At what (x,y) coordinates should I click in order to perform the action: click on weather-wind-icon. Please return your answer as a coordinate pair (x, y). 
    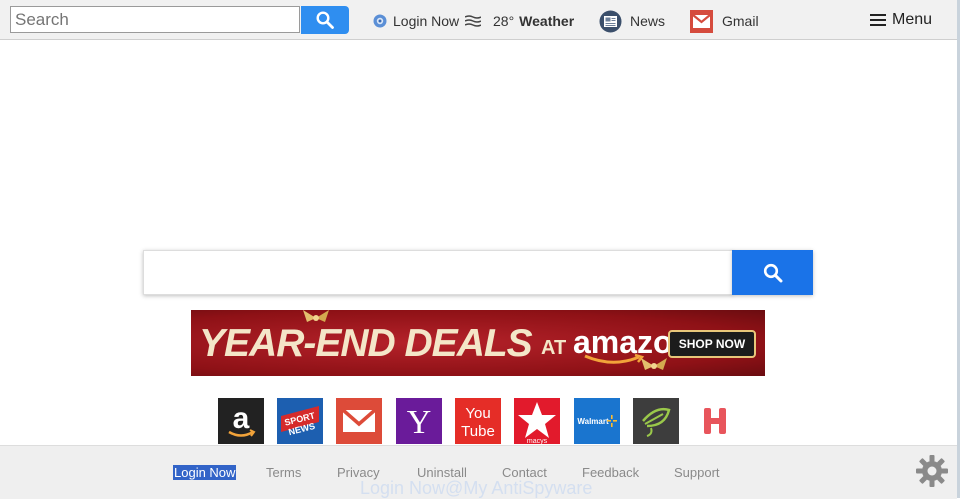
    Looking at the image, I should click on (473, 21).